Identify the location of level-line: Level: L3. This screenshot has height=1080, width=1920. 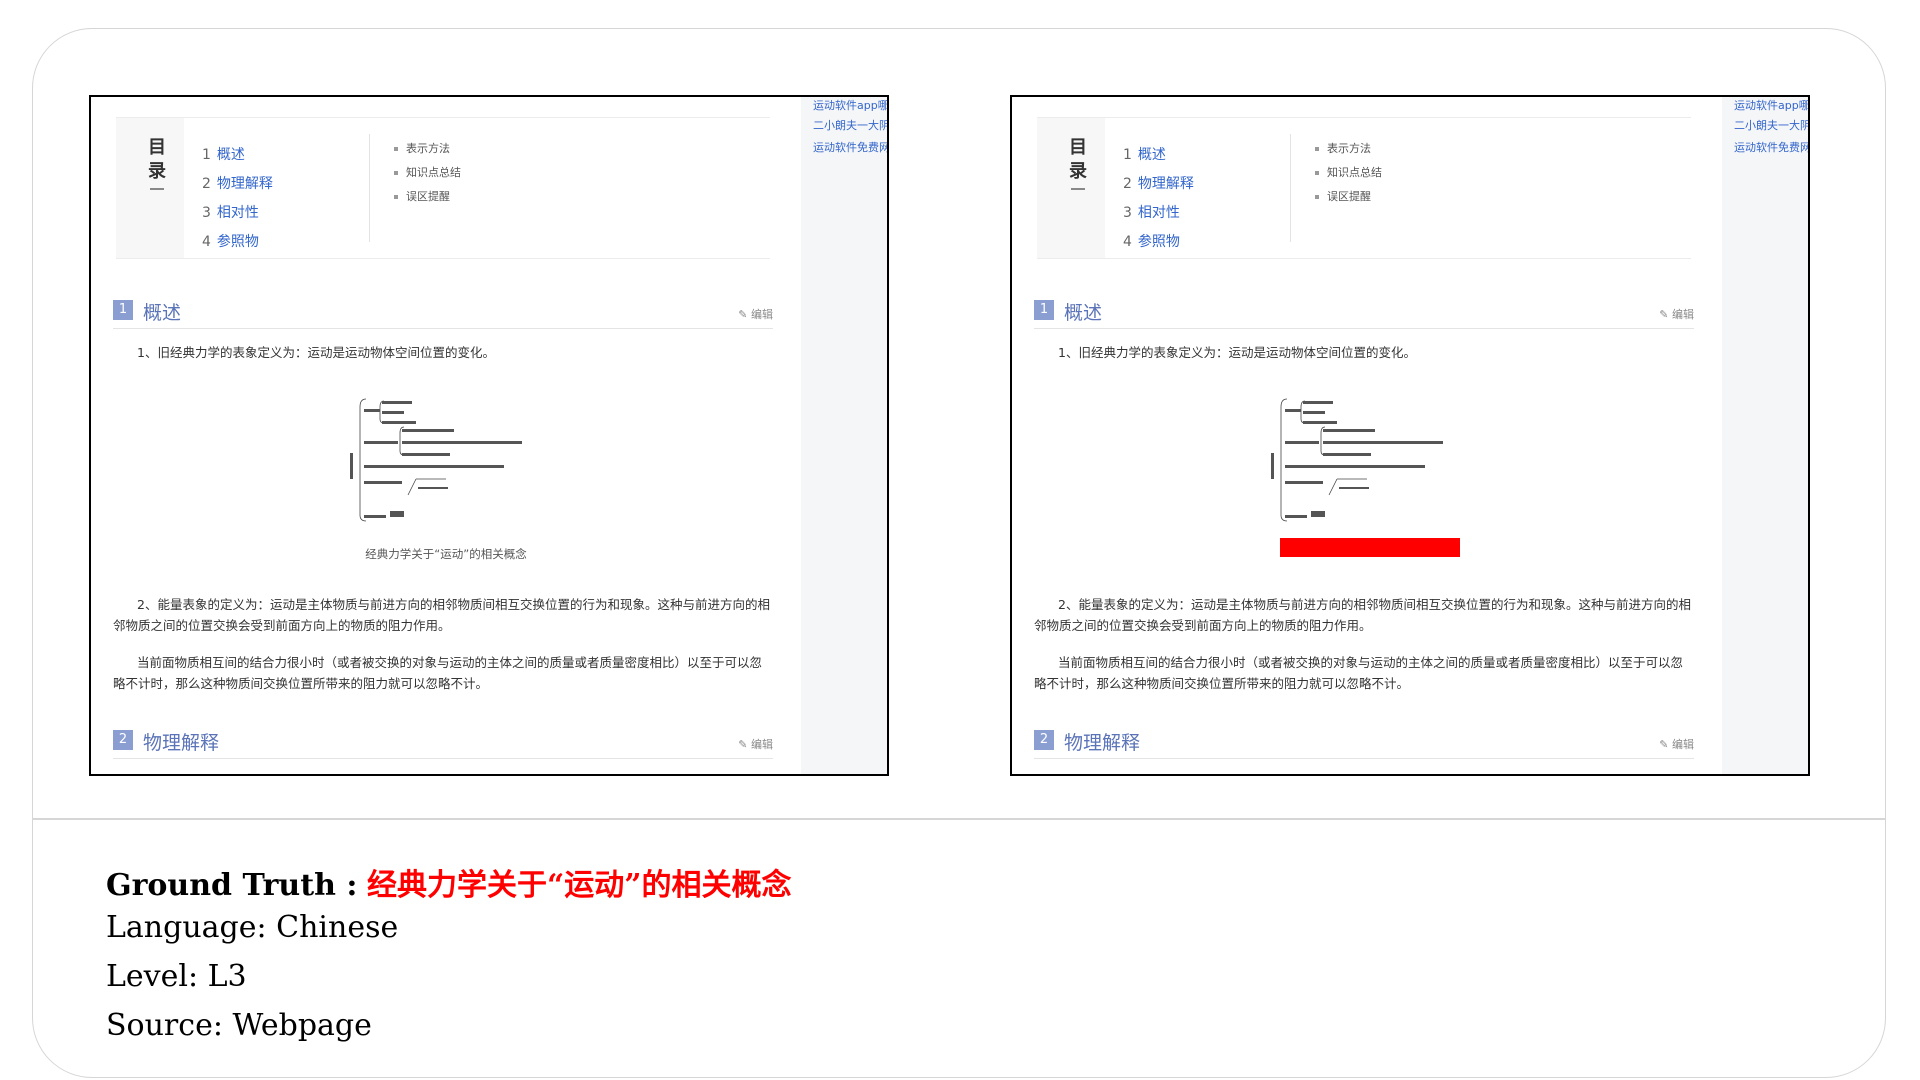
(176, 976).